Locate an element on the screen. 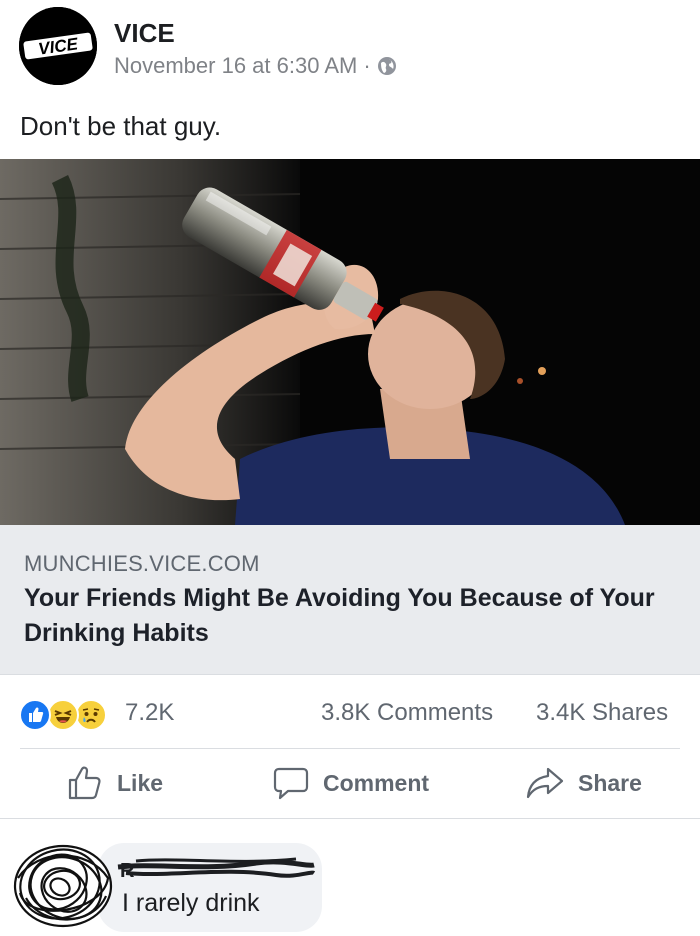  post-header: VICE VICE November 16 at 6:30 AM · is located at coordinates (350, 50).